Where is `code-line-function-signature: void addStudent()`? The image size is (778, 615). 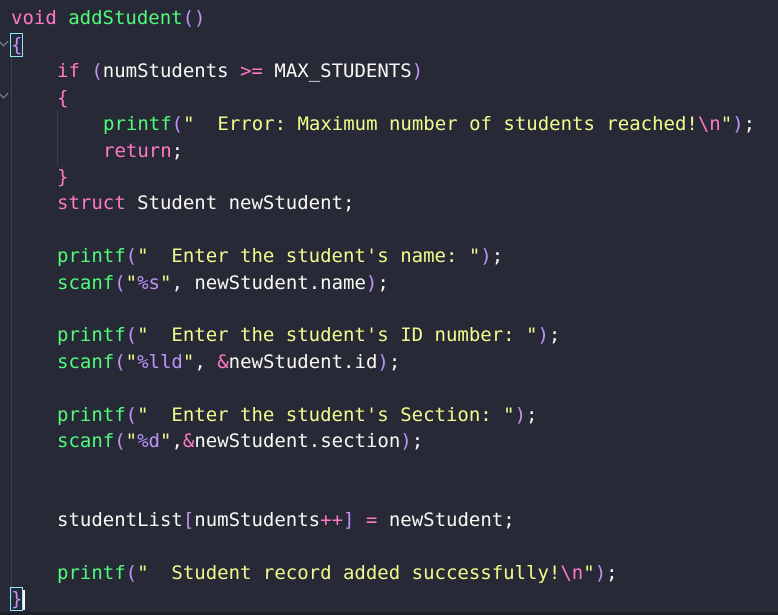
code-line-function-signature: void addStudent() is located at coordinates (108, 18).